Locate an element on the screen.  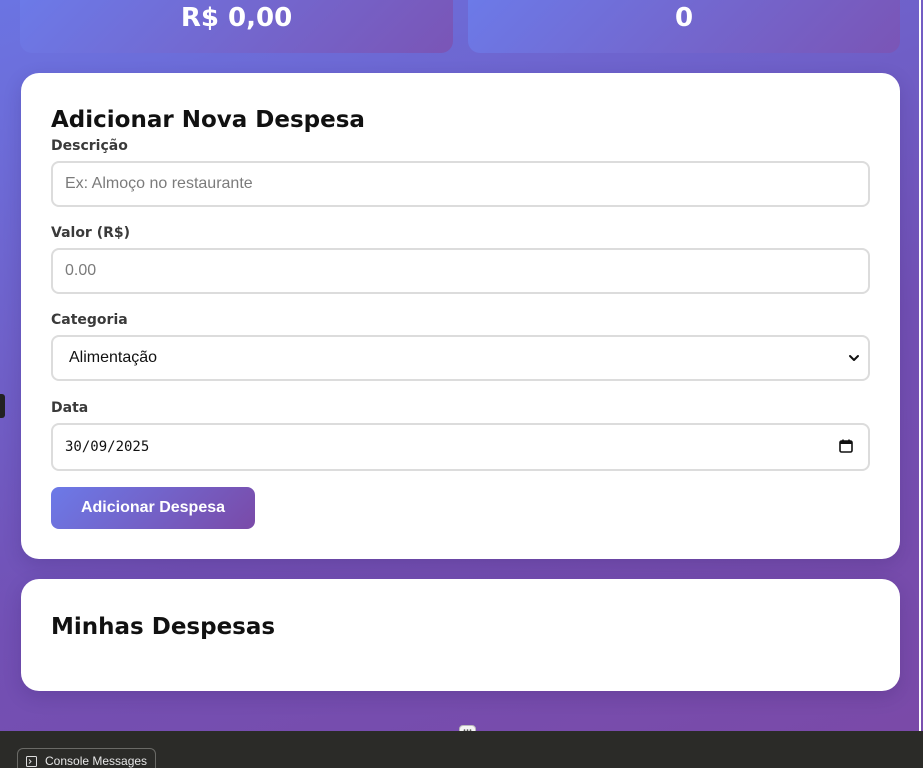
value-label: Valor (R$) is located at coordinates (91, 233).